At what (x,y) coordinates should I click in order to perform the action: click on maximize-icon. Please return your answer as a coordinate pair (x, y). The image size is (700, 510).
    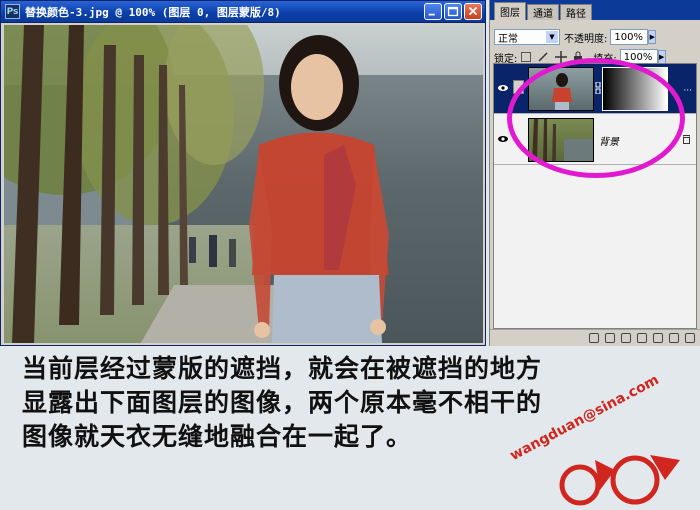
    Looking at the image, I should click on (453, 11).